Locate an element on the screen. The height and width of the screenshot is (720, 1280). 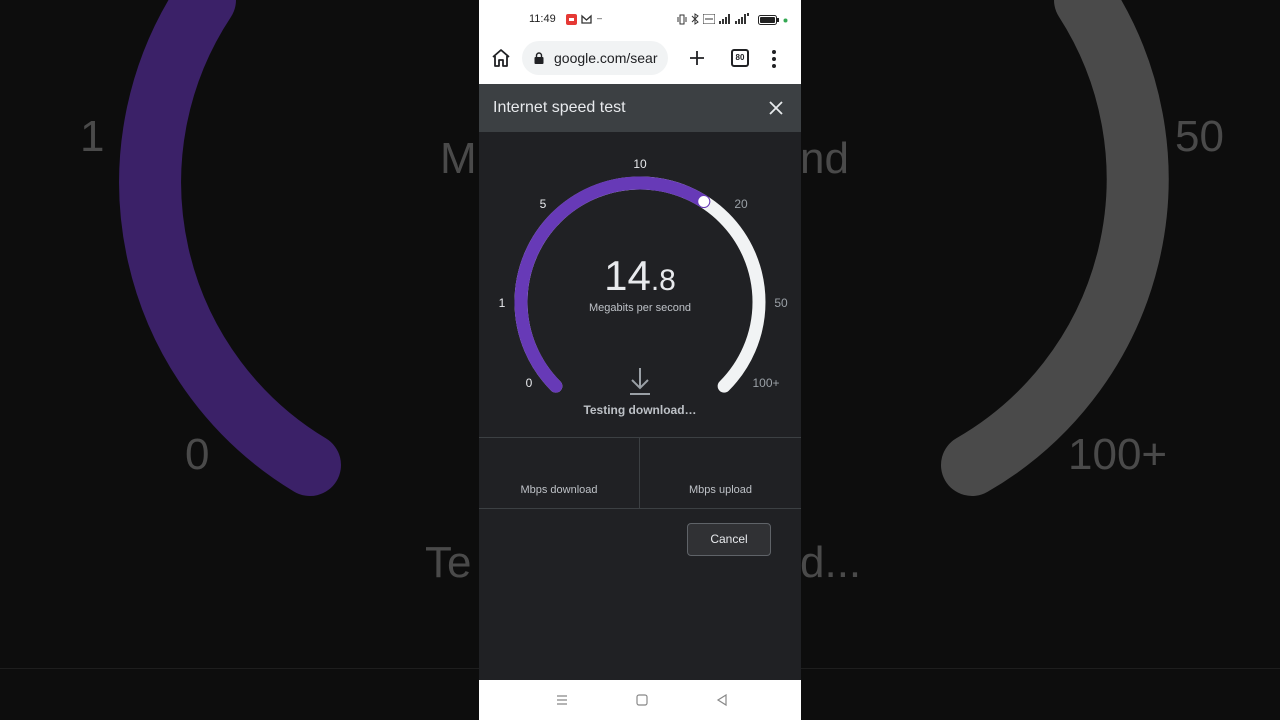
dialog-title: Internet speed test is located at coordinates (559, 107).